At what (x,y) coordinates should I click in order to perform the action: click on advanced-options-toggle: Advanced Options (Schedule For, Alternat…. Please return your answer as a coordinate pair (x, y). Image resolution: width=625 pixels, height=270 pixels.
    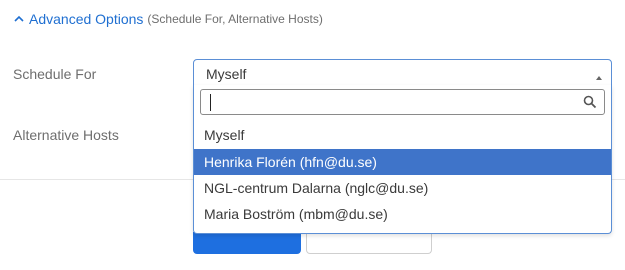
    Looking at the image, I should click on (167, 19).